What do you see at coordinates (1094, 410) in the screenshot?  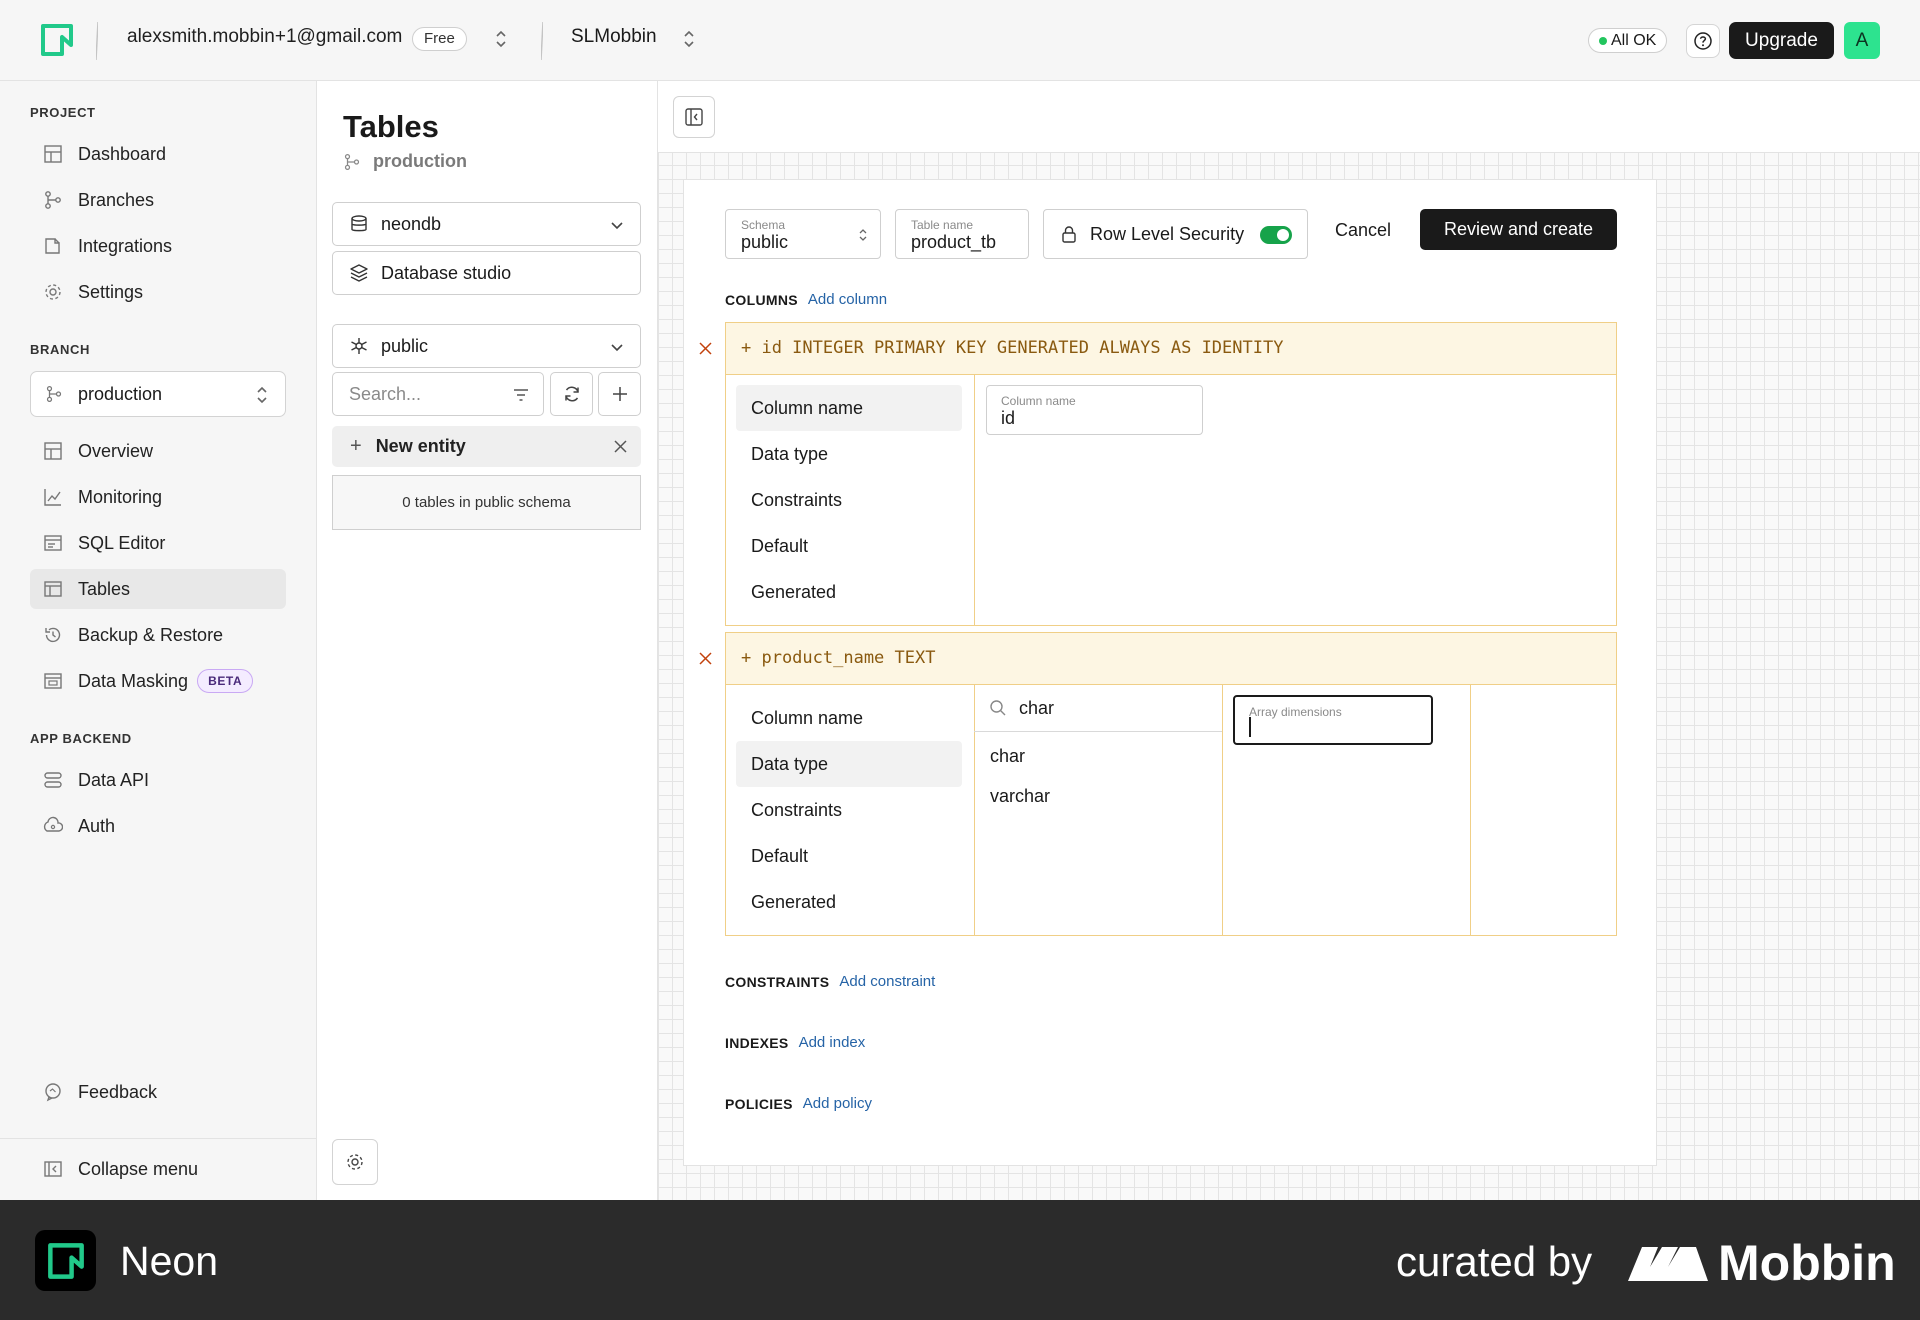 I see `column-name-input: Column name id` at bounding box center [1094, 410].